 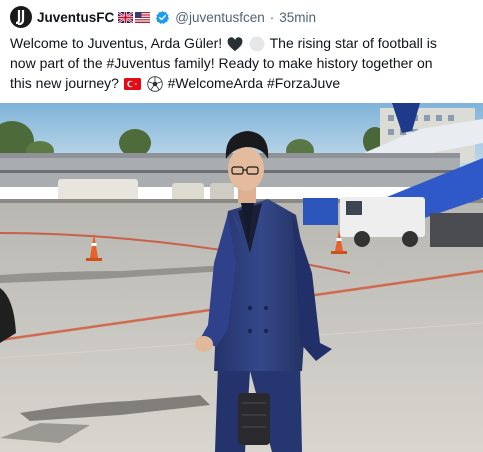 What do you see at coordinates (254, 83) in the screenshot?
I see `hashtags: #WelcomeArda #ForzaJuve` at bounding box center [254, 83].